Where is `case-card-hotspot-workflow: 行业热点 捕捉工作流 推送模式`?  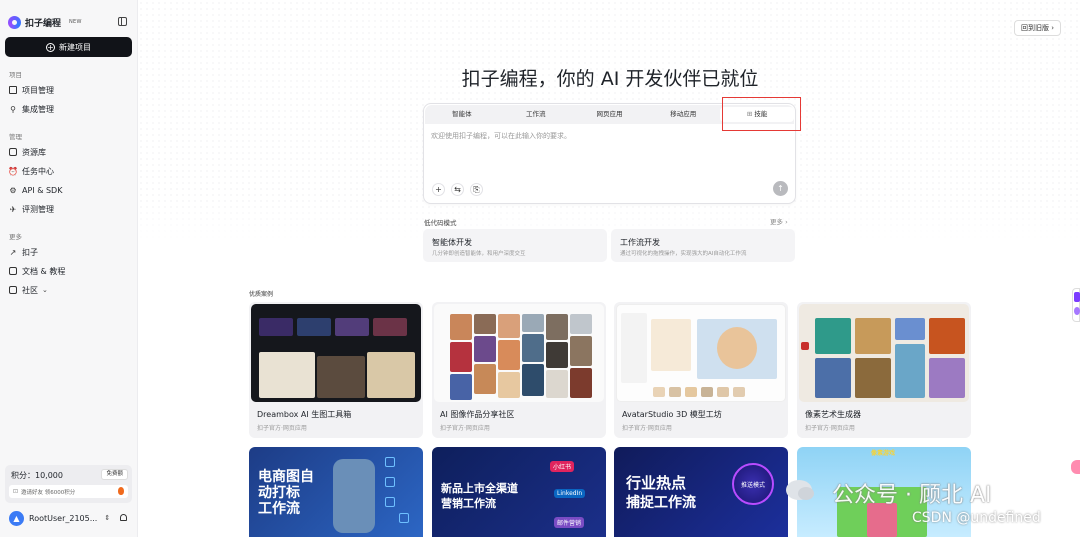 case-card-hotspot-workflow: 行业热点 捕捉工作流 推送模式 is located at coordinates (701, 492).